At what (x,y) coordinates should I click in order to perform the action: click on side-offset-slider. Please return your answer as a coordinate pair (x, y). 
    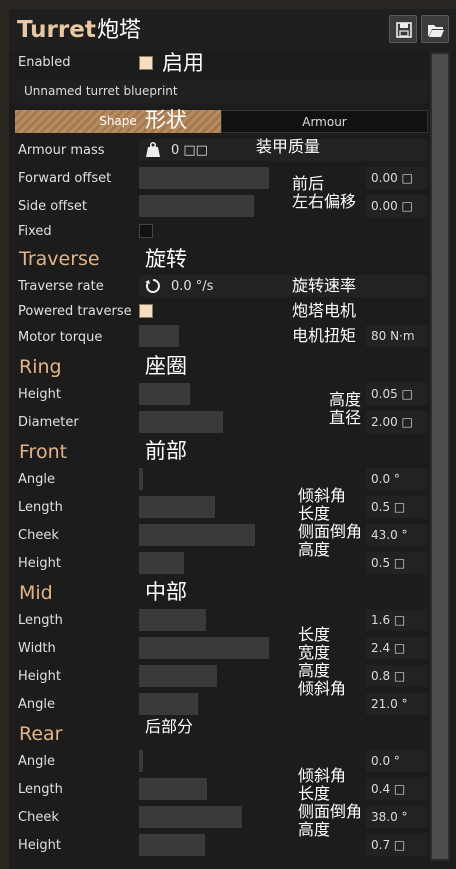
    Looking at the image, I should click on (196, 206).